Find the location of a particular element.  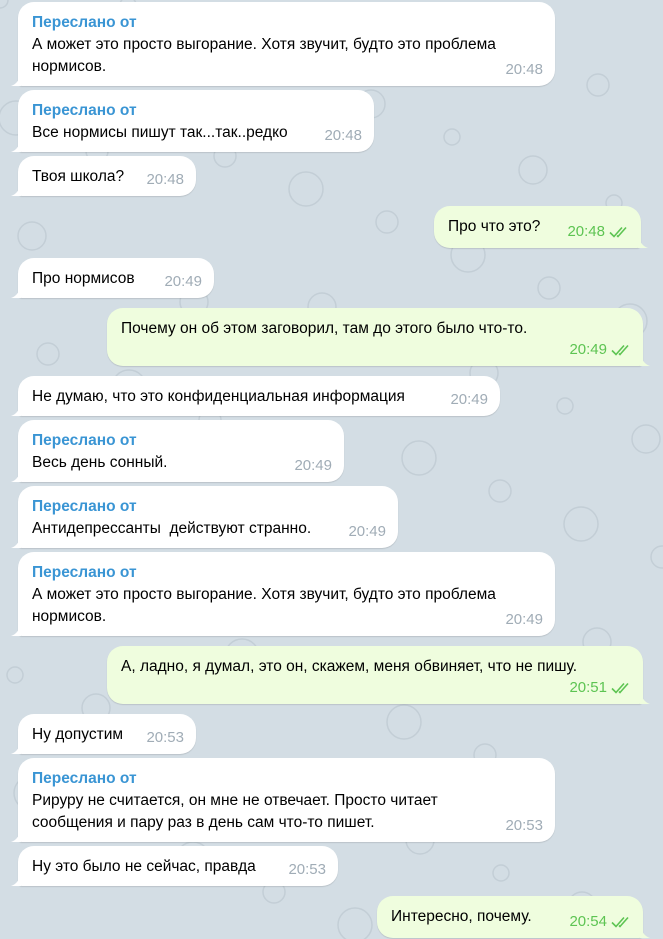

incoming-message: Про нормисов 20:49 is located at coordinates (112, 278).